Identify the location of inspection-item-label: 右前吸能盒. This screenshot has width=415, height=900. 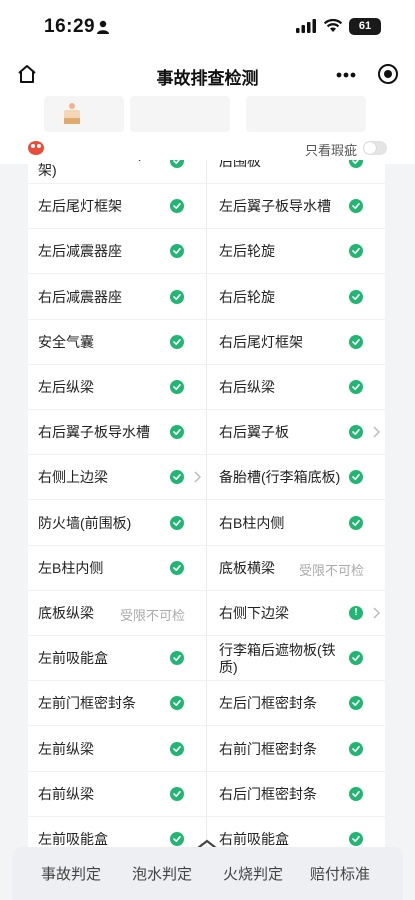
(254, 839).